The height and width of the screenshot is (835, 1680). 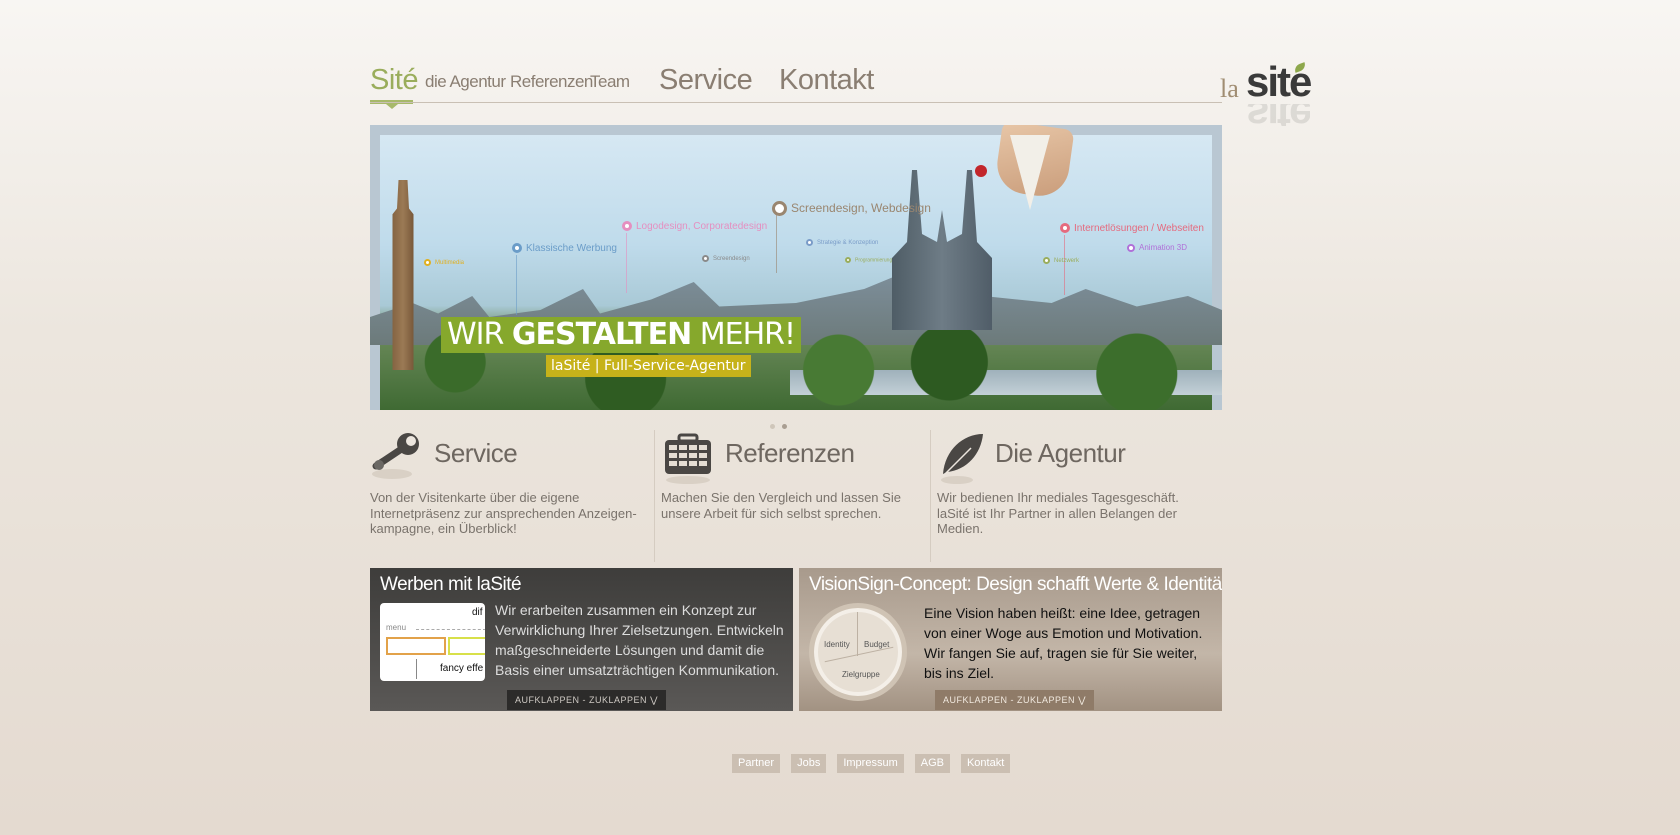 I want to click on hero-tag-programmierung: Programmierung, so click(x=868, y=260).